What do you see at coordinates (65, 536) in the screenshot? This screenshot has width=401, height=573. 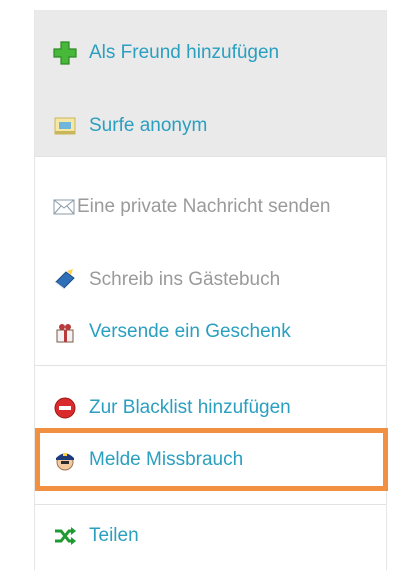 I see `shuffle-arrows-icon` at bounding box center [65, 536].